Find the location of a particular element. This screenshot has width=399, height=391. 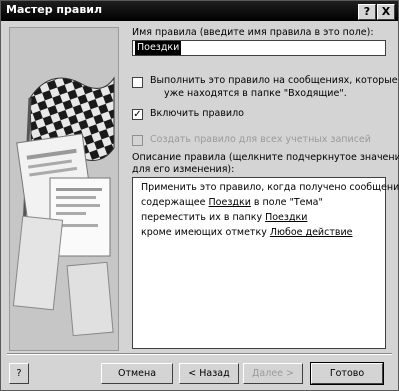

description-line-4-prefix: кроме имеющих отметку is located at coordinates (205, 232).